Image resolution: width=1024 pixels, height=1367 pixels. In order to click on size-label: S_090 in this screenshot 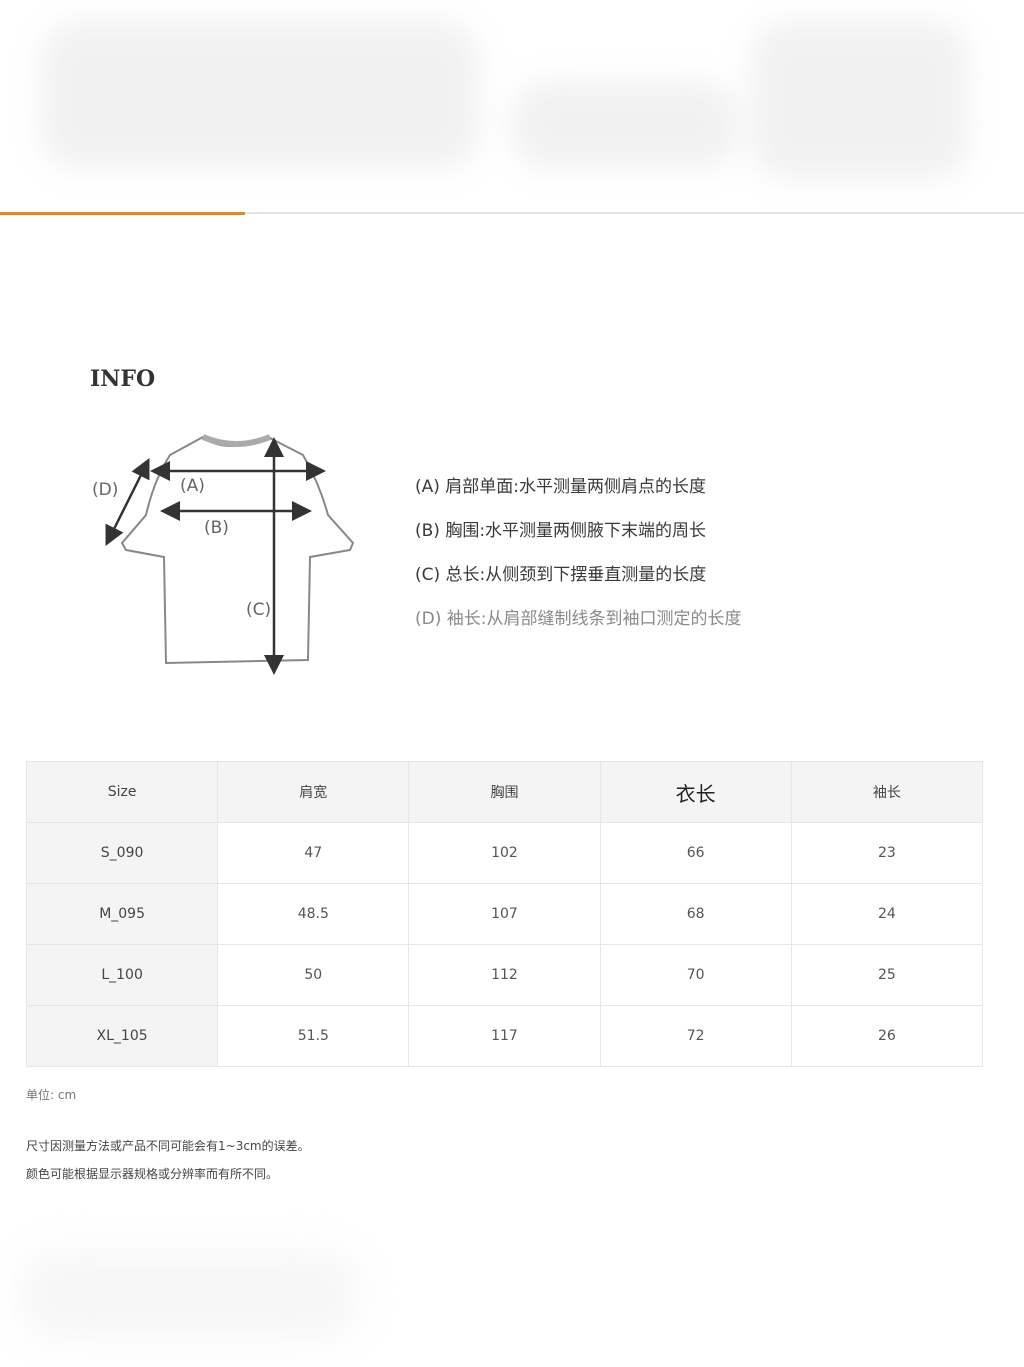, I will do `click(122, 853)`.